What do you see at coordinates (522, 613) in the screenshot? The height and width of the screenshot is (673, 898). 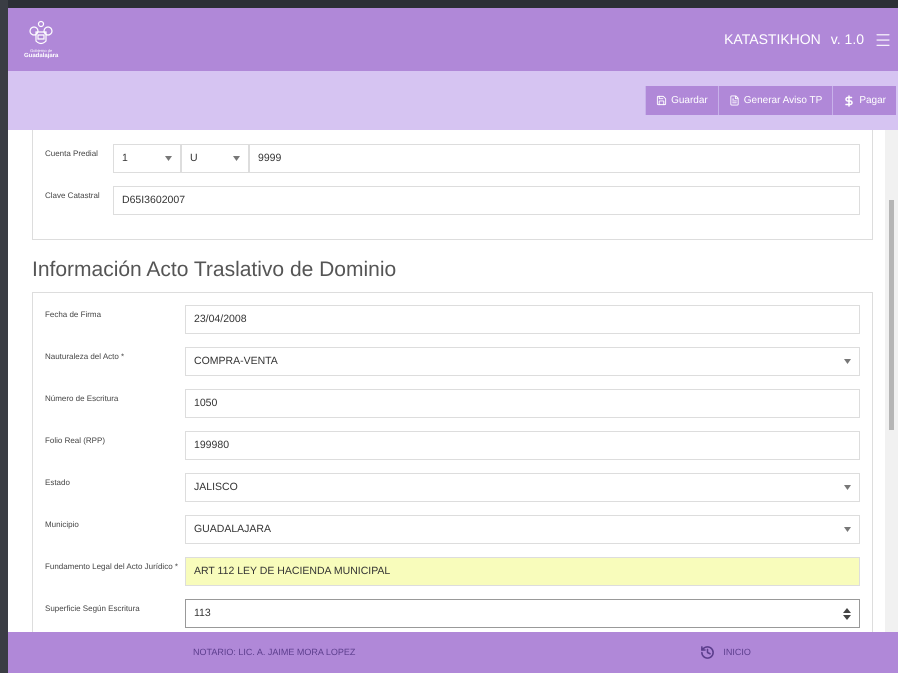 I see `number-field: 113` at bounding box center [522, 613].